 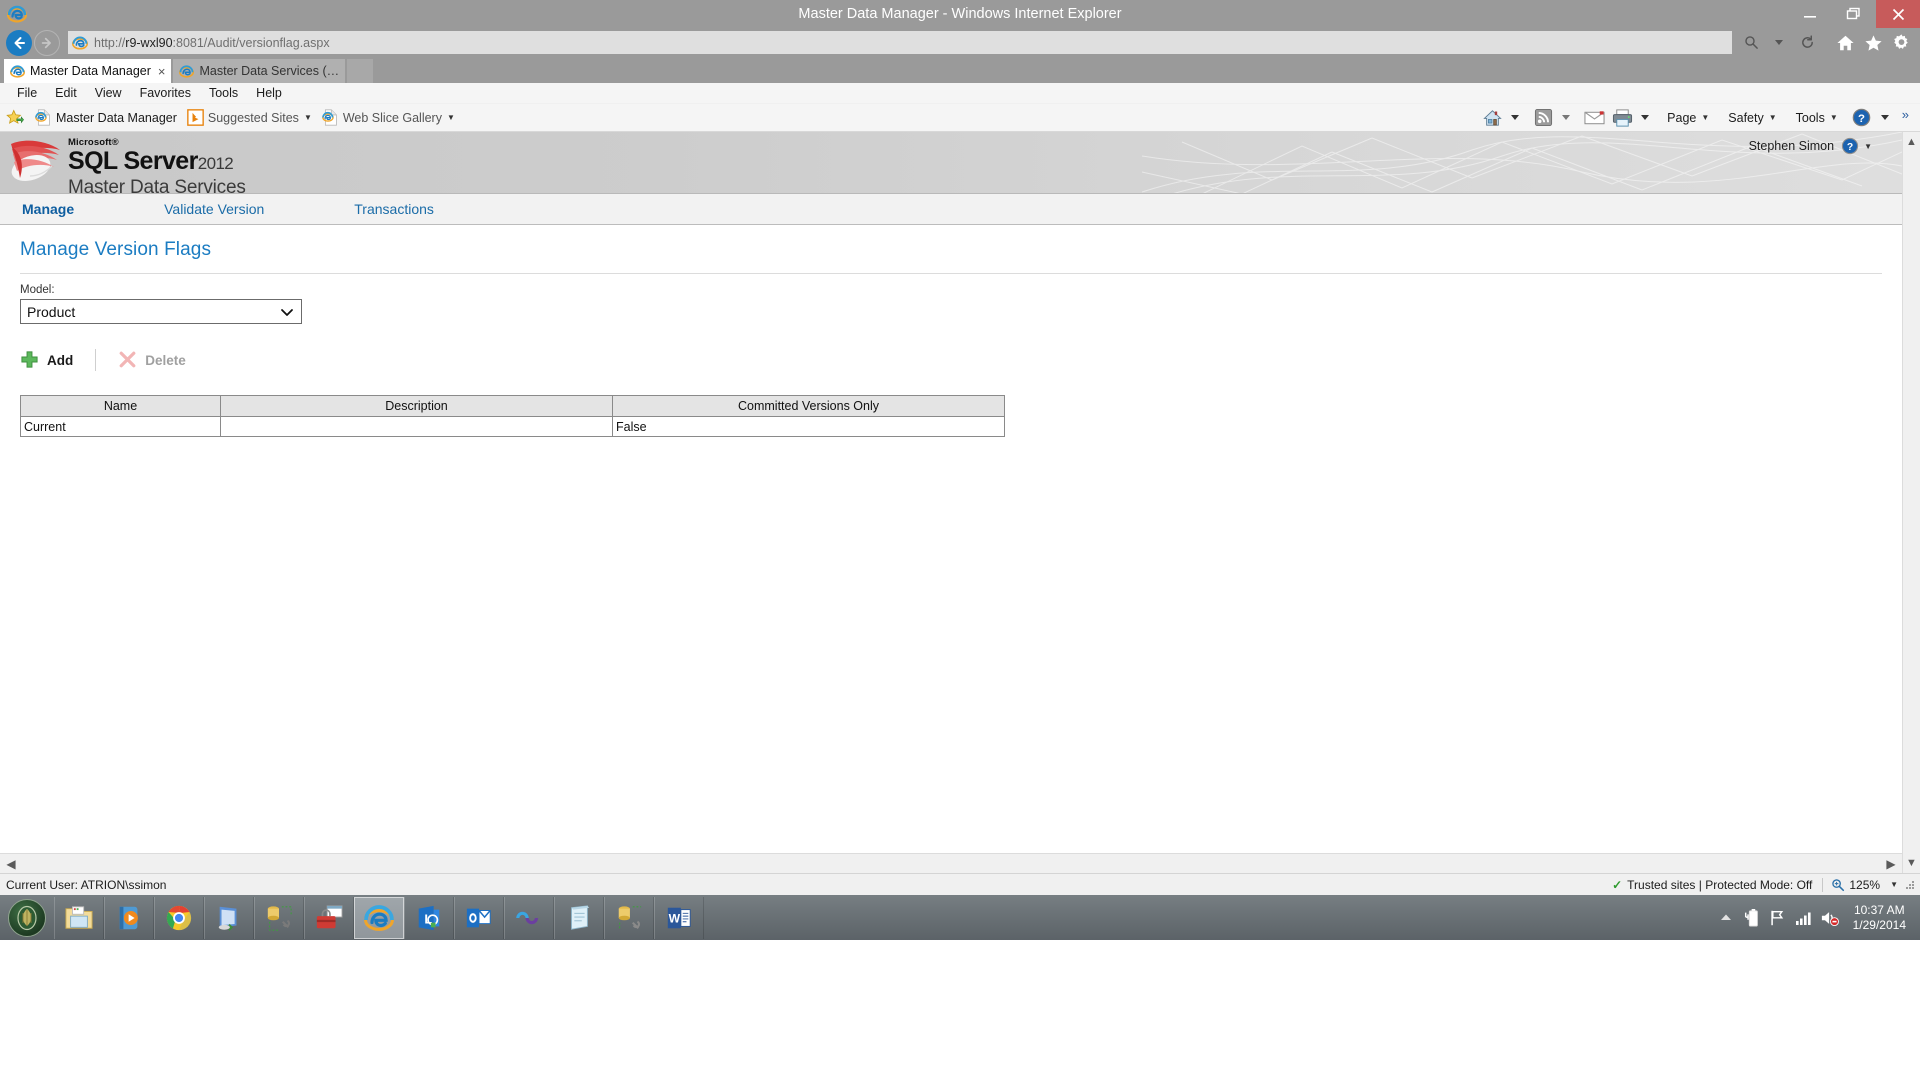 I want to click on column-header-name: Name, so click(x=120, y=406).